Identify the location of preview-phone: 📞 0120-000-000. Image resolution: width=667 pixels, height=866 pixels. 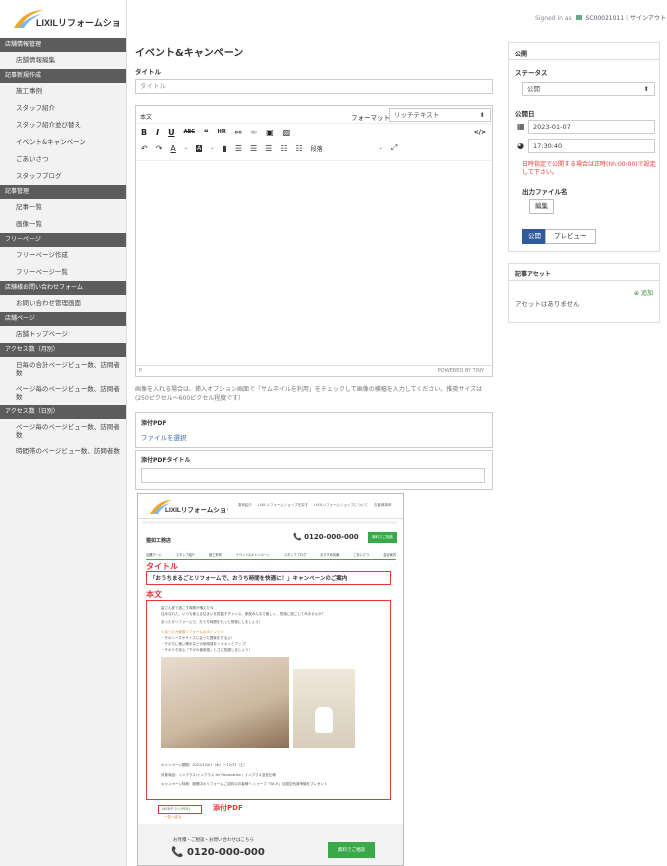
(326, 537).